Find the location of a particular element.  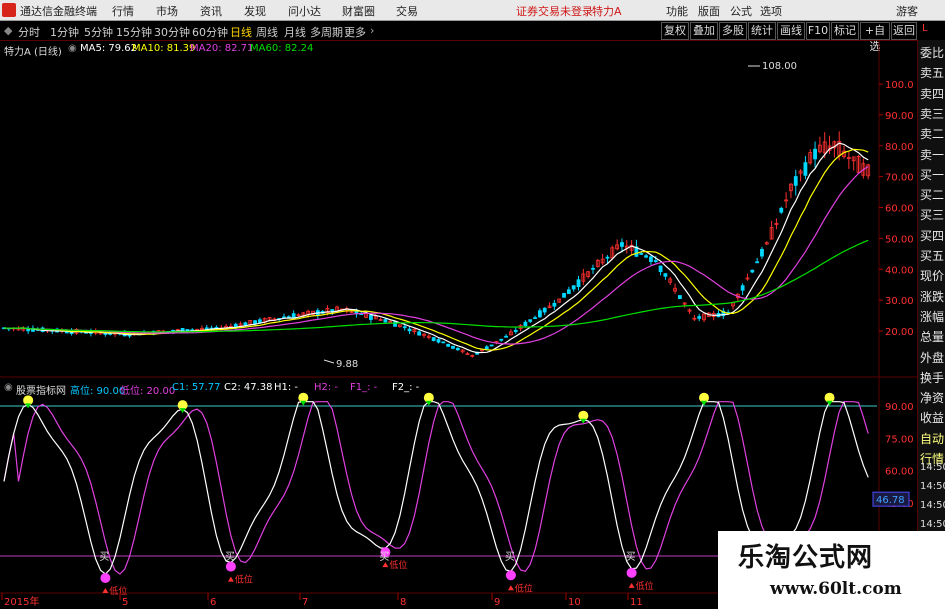

sidebar-label: 卖二 is located at coordinates (932, 134).